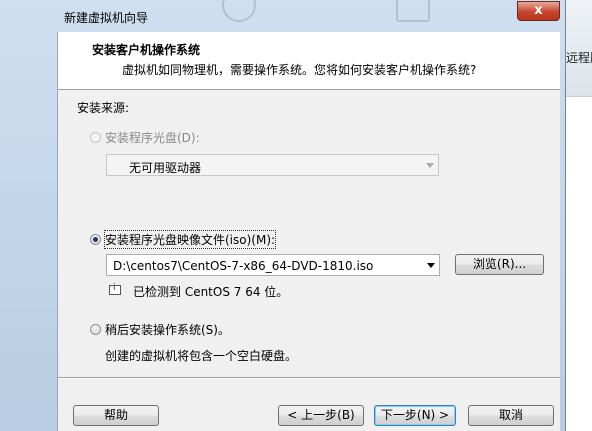  I want to click on close-icon: x, so click(538, 10).